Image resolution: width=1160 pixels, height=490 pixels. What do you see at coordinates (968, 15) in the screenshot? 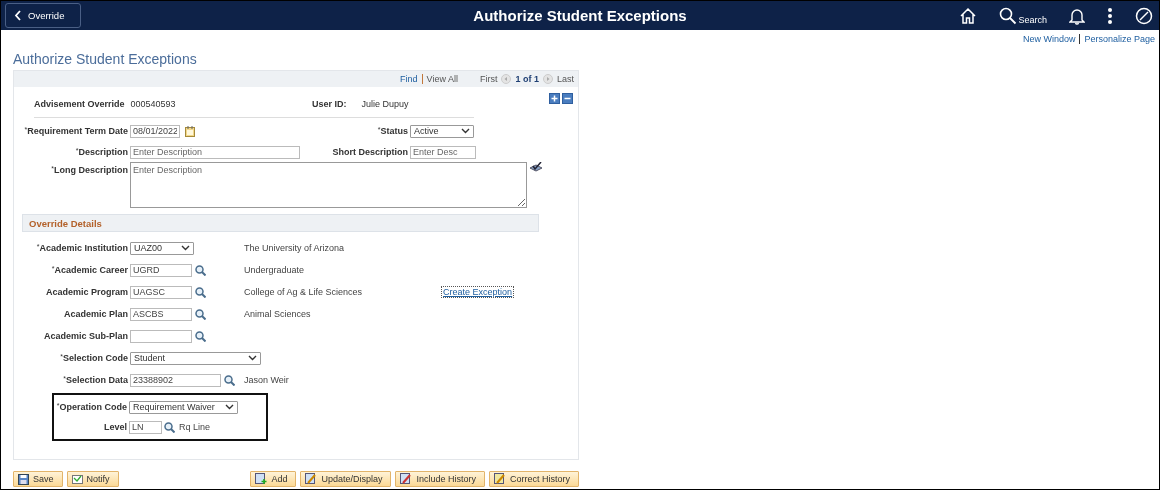
I see `home-icon` at bounding box center [968, 15].